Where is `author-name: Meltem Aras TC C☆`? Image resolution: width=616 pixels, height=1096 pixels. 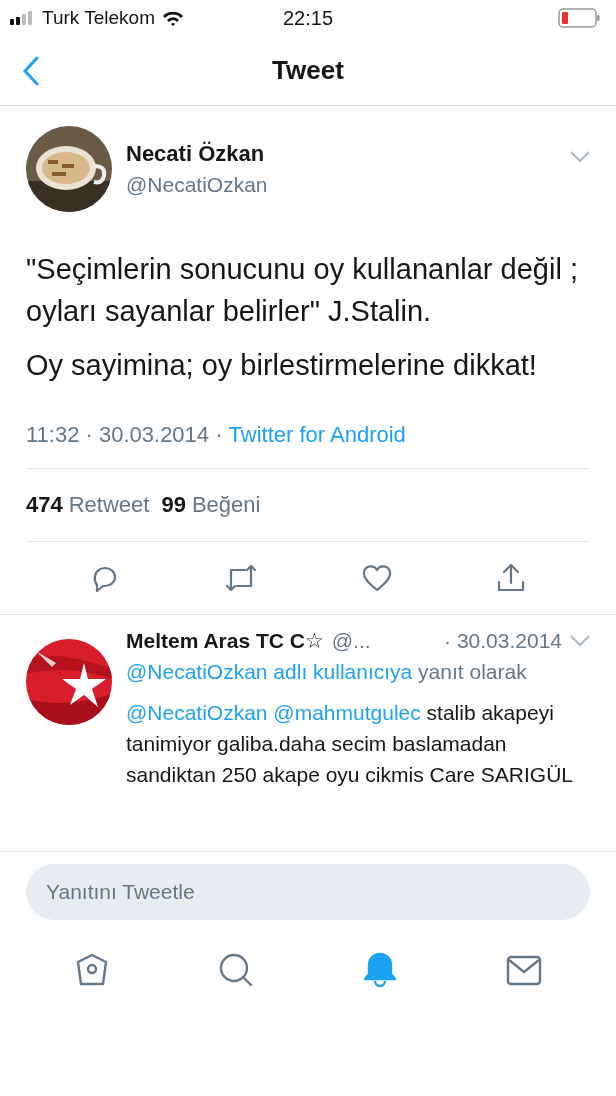 author-name: Meltem Aras TC C☆ is located at coordinates (225, 641).